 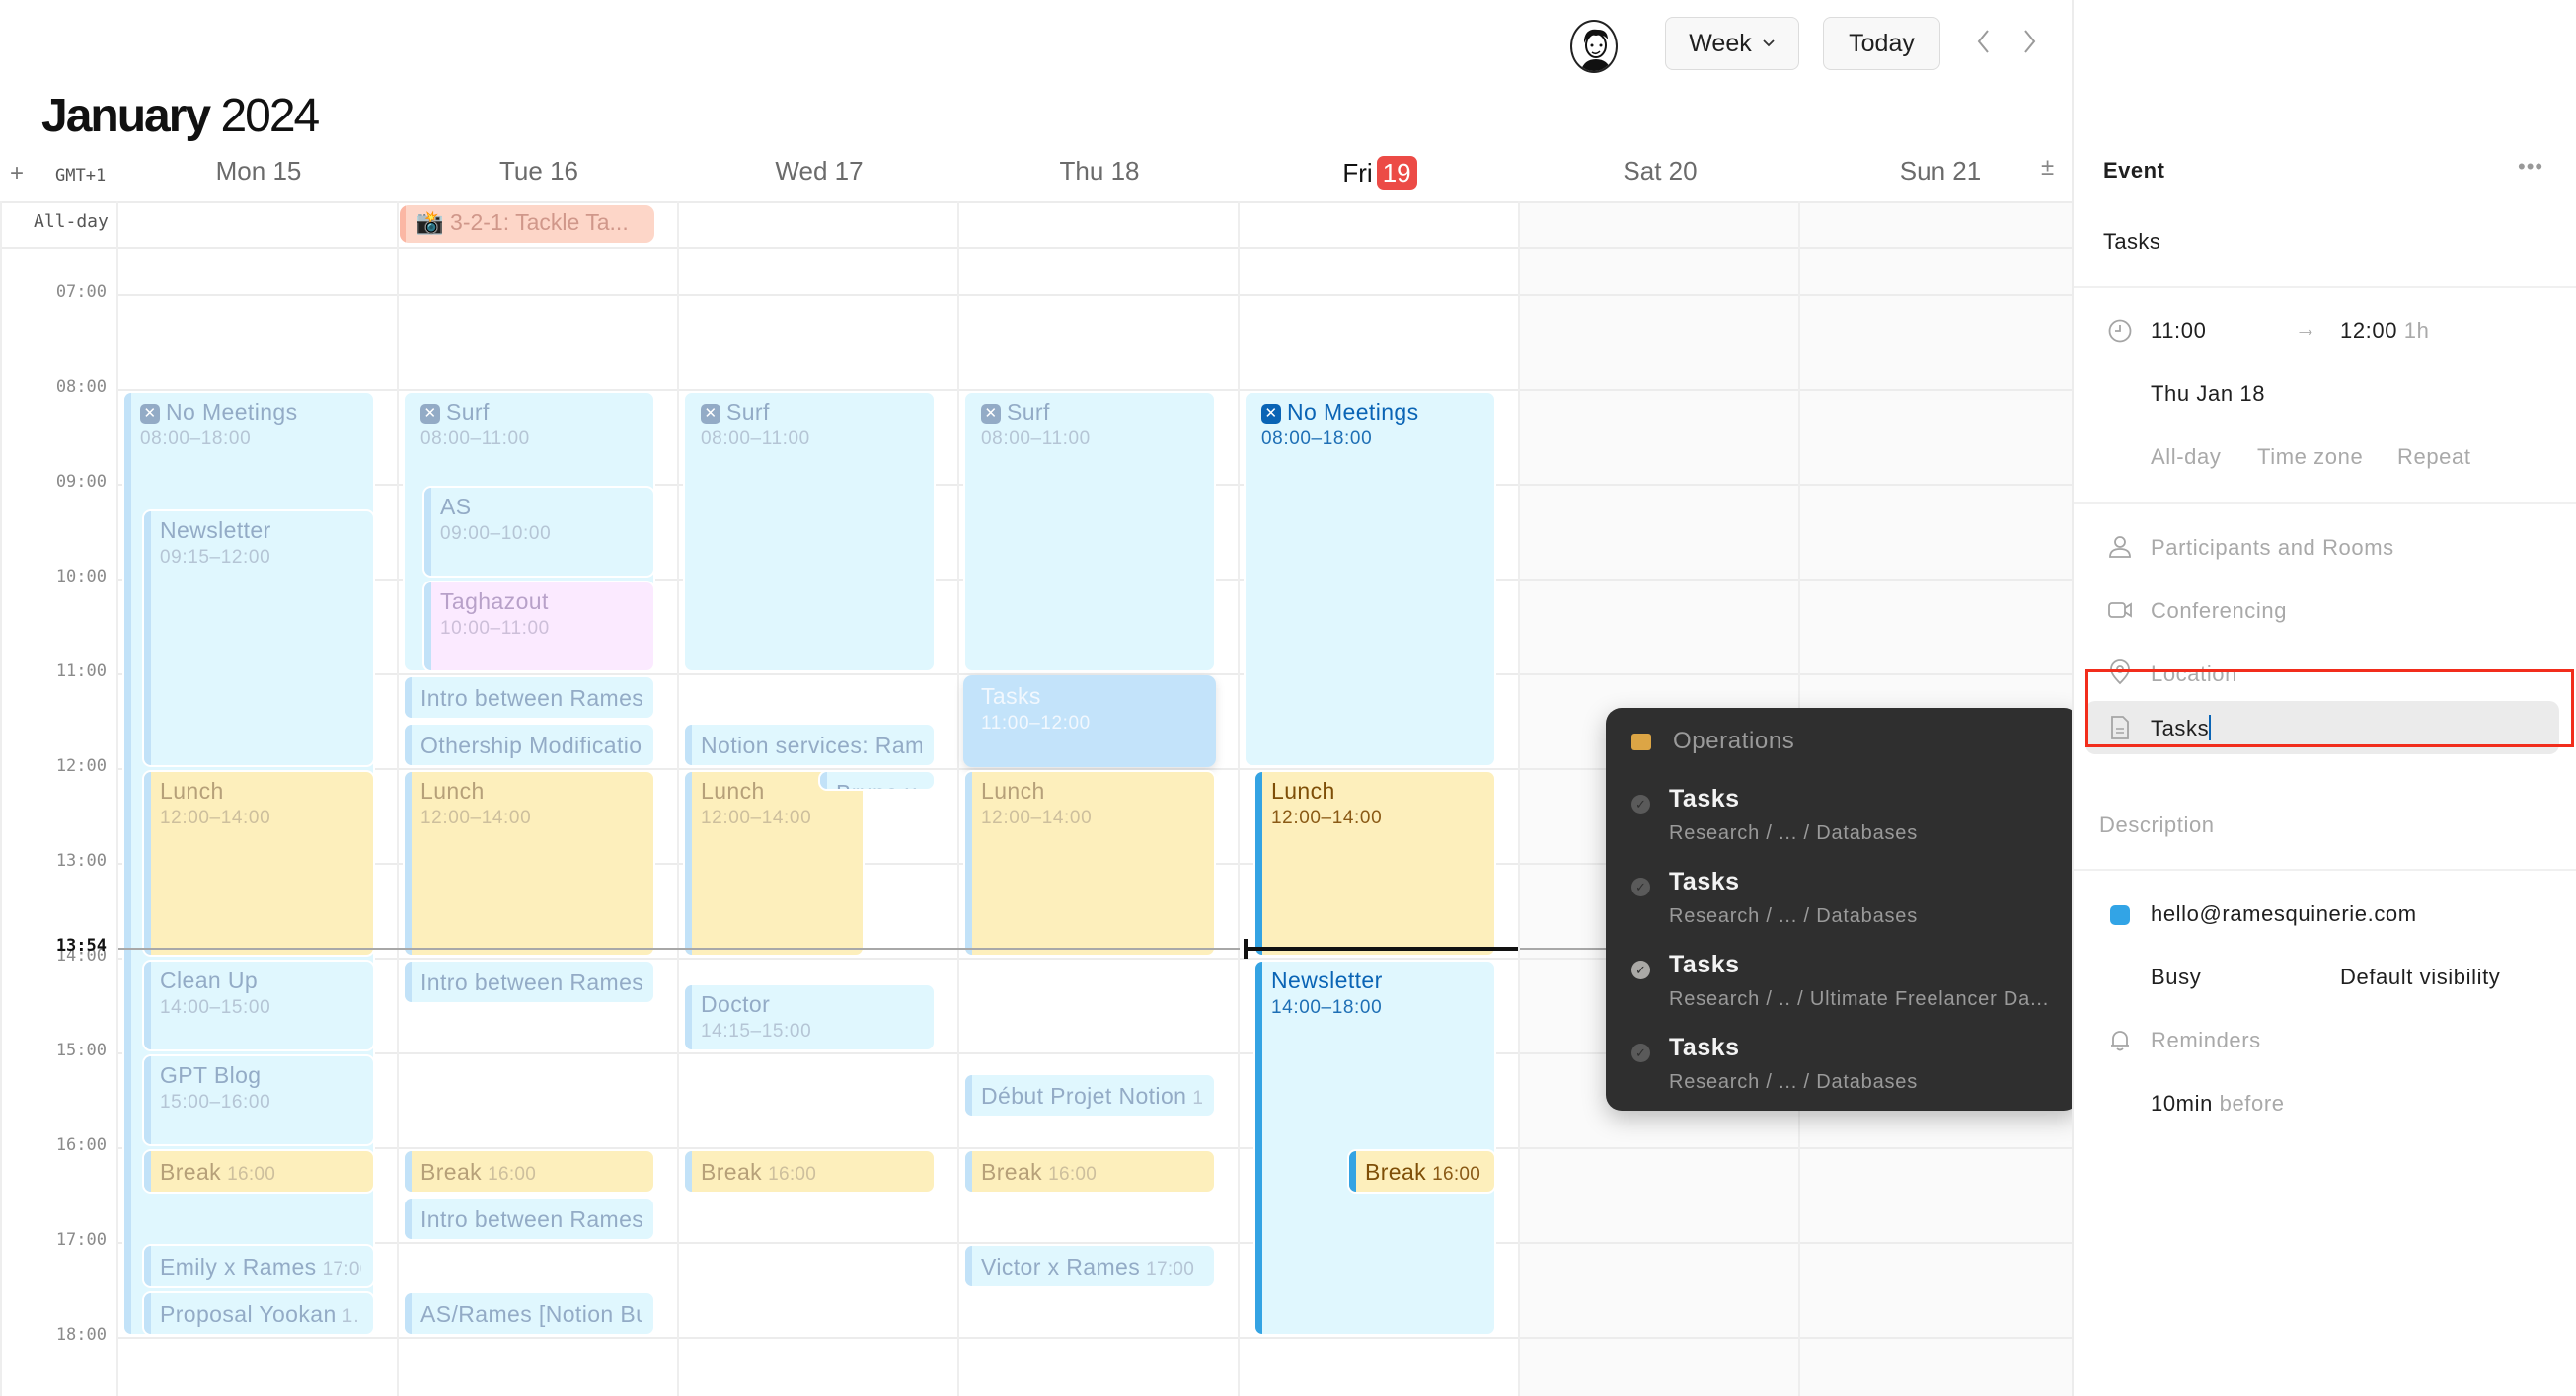 I want to click on repeat-button: Repeat, so click(x=2434, y=457).